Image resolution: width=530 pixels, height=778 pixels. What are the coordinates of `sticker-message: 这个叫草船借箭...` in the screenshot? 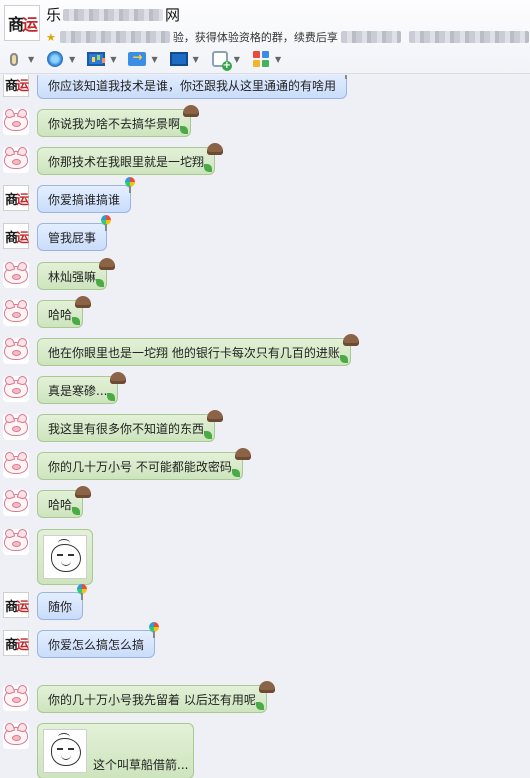 It's located at (116, 750).